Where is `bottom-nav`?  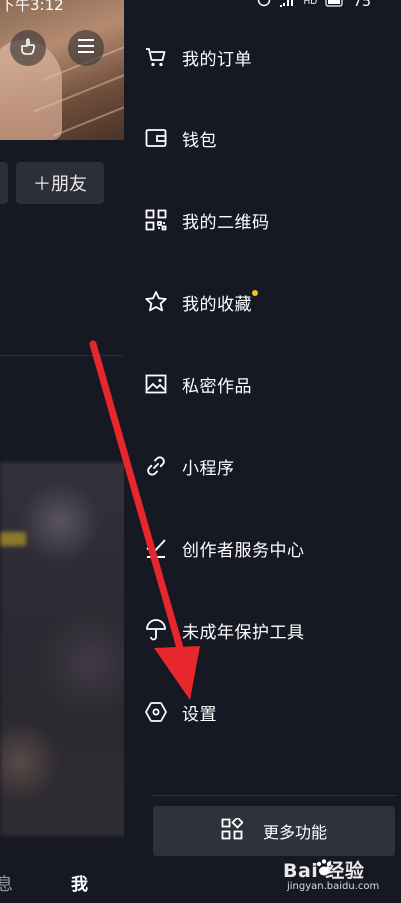
bottom-nav is located at coordinates (62, 877).